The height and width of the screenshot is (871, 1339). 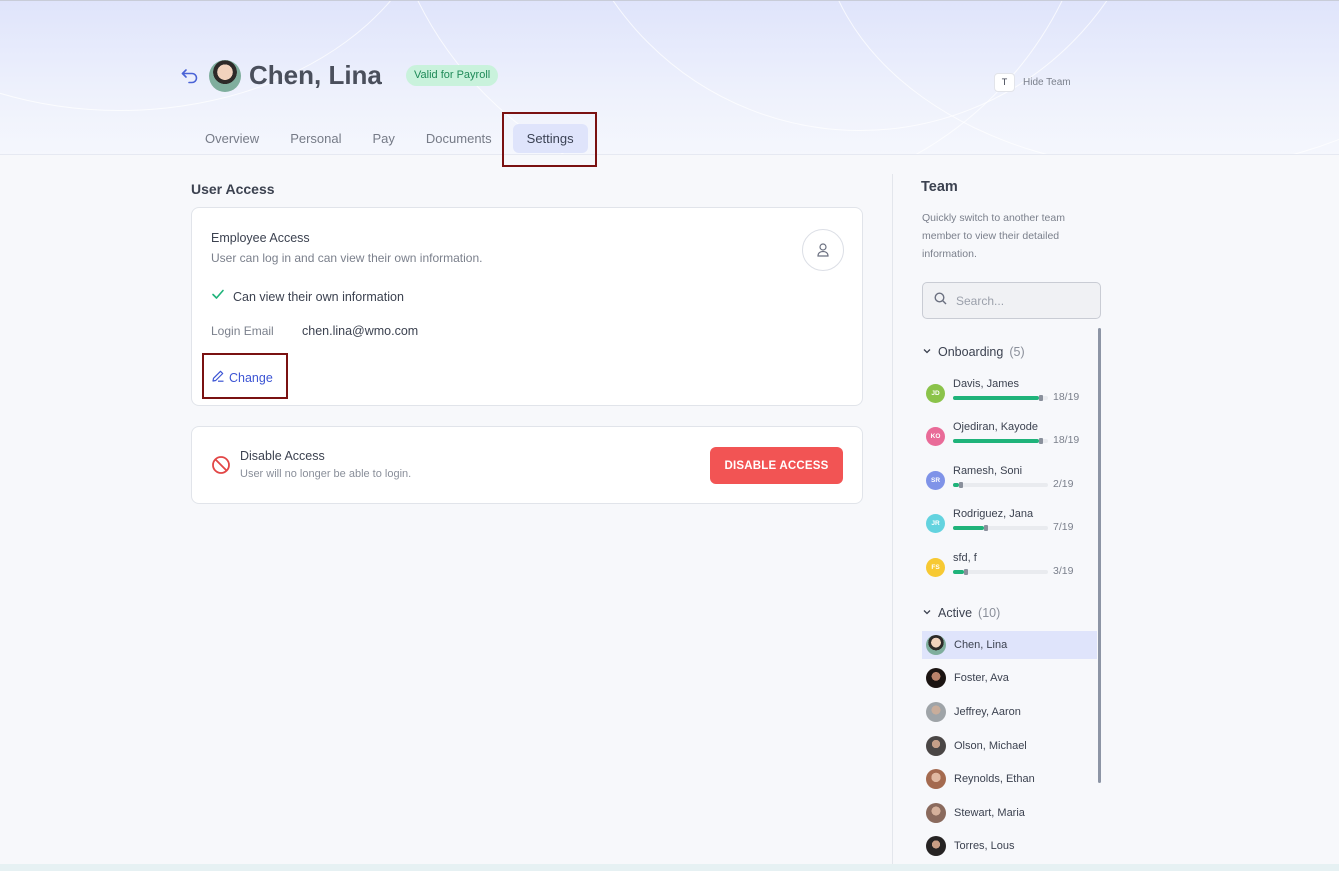 What do you see at coordinates (986, 384) in the screenshot?
I see `member-name: Davis, James` at bounding box center [986, 384].